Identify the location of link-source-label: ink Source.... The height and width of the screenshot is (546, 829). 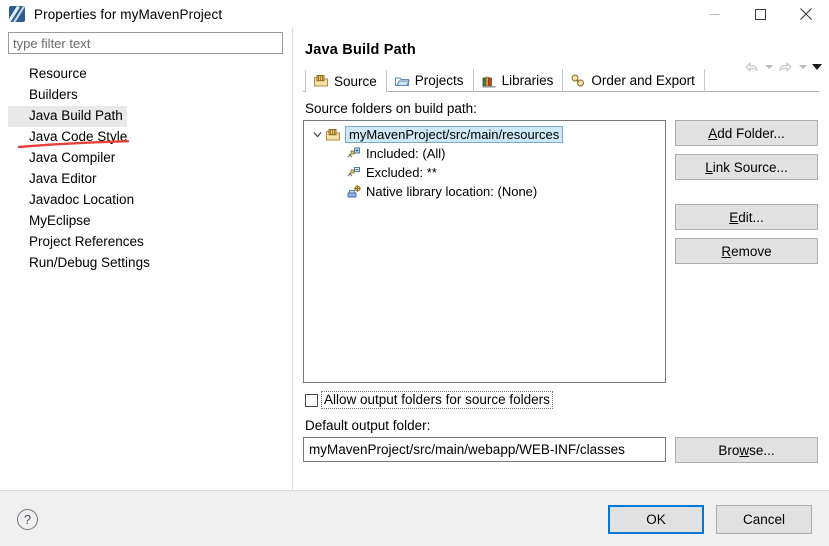
(750, 167).